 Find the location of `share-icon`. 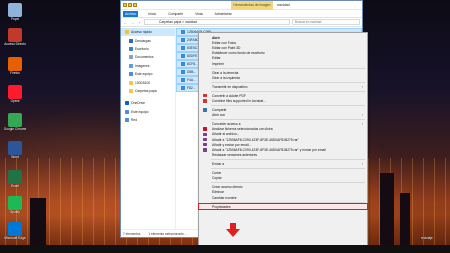

share-icon is located at coordinates (205, 109).